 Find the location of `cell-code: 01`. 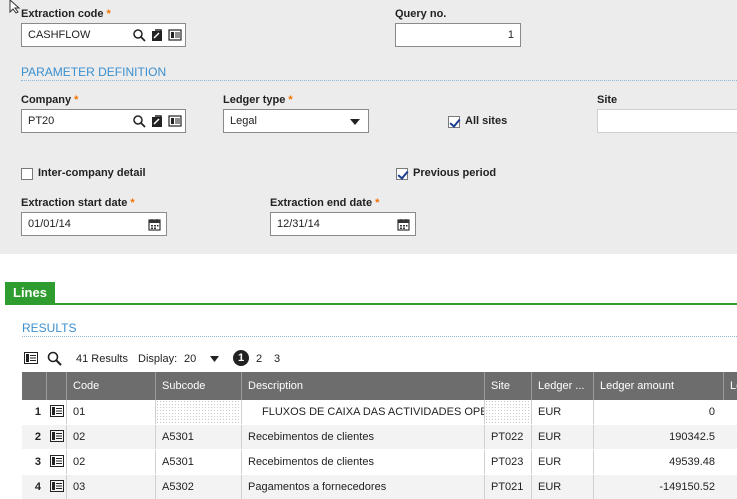

cell-code: 01 is located at coordinates (110, 412).